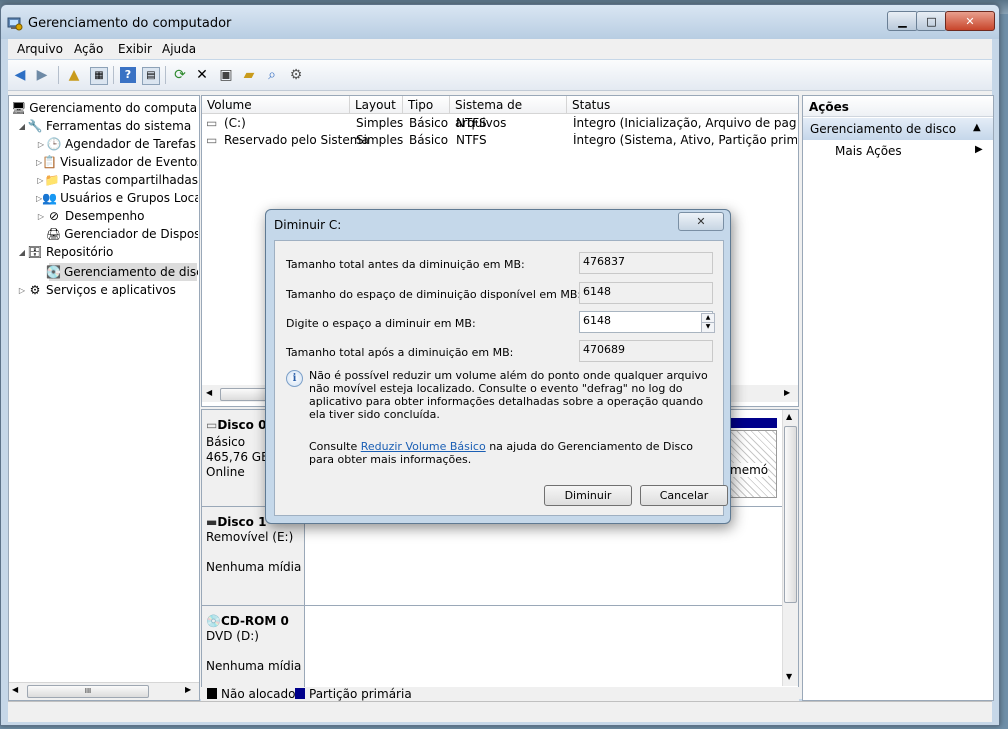 This screenshot has height=729, width=1008. What do you see at coordinates (179, 49) in the screenshot?
I see `menu-ajuda: Ajuda` at bounding box center [179, 49].